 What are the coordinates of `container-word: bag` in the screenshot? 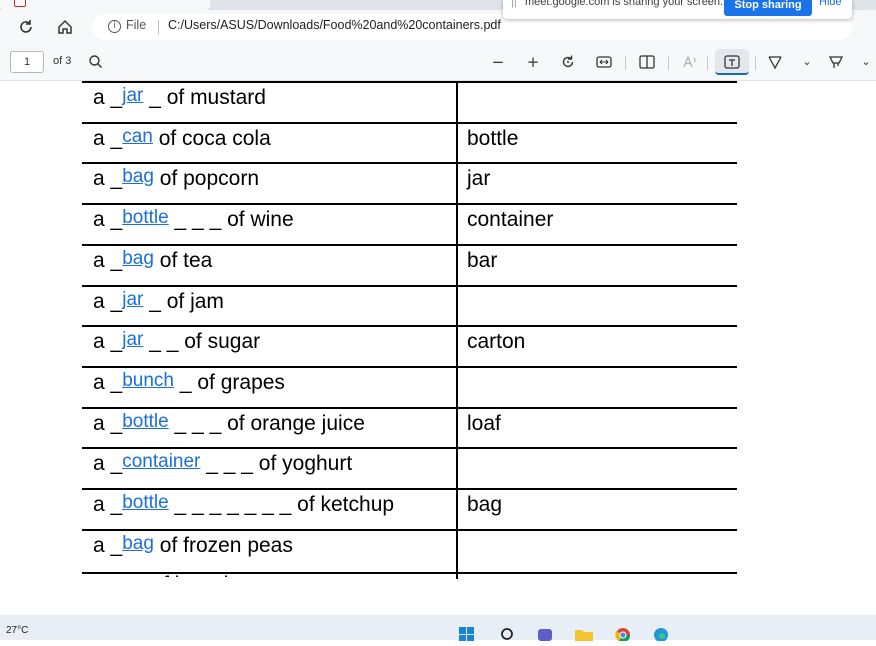 It's located at (485, 504).